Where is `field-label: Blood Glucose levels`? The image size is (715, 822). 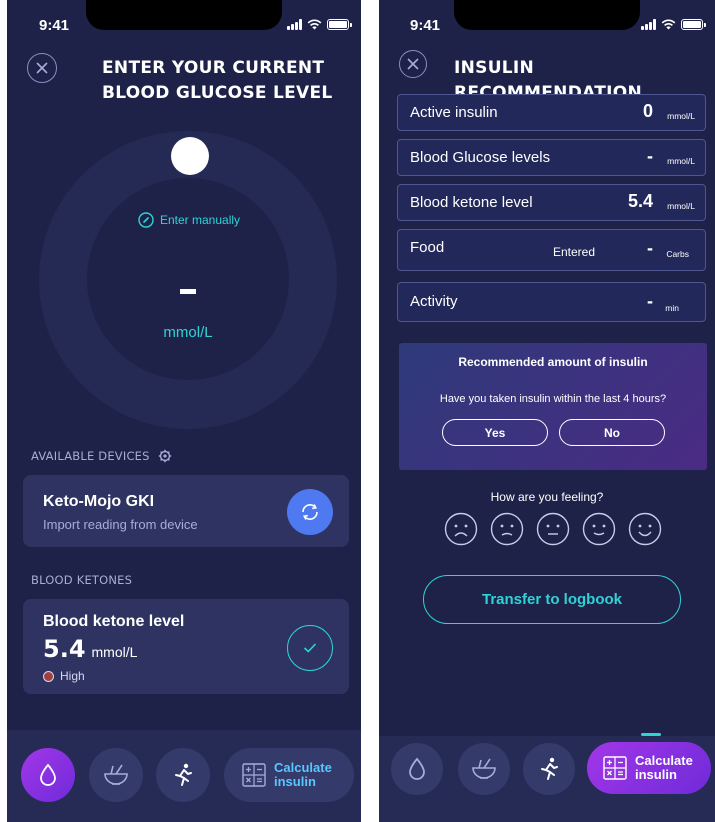
field-label: Blood Glucose levels is located at coordinates (480, 157).